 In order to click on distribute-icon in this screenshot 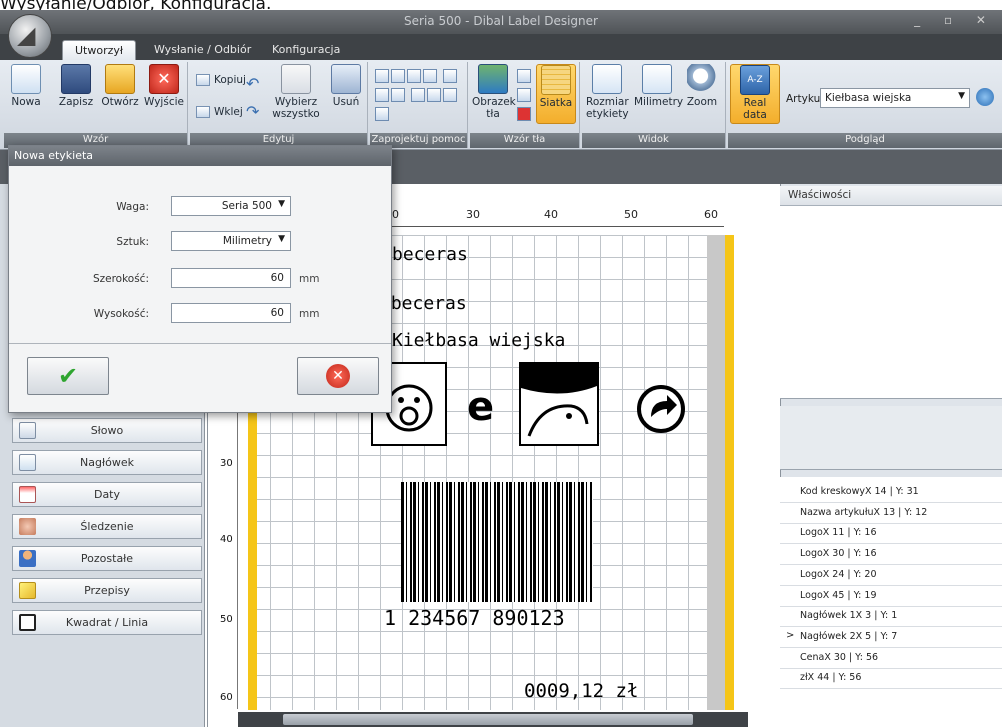, I will do `click(398, 95)`.